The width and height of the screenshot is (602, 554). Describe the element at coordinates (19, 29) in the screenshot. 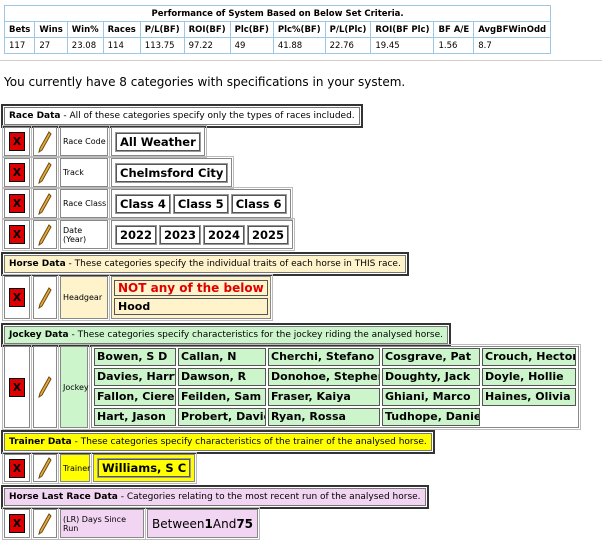

I see `summary-header: Bets` at that location.